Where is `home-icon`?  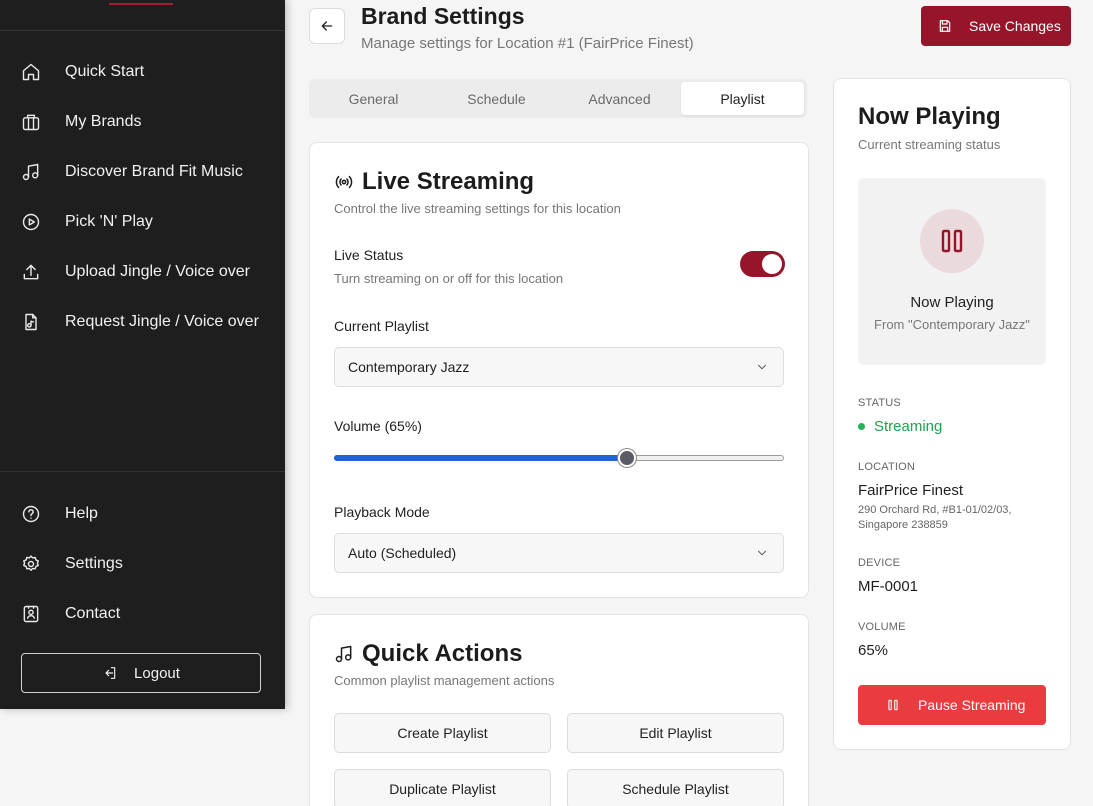
home-icon is located at coordinates (31, 72).